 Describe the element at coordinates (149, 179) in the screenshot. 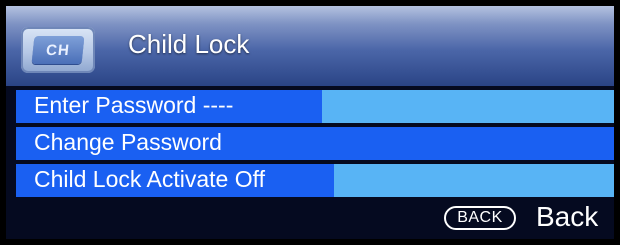

I see `menu-item-label: Child Lock Activate Off` at that location.